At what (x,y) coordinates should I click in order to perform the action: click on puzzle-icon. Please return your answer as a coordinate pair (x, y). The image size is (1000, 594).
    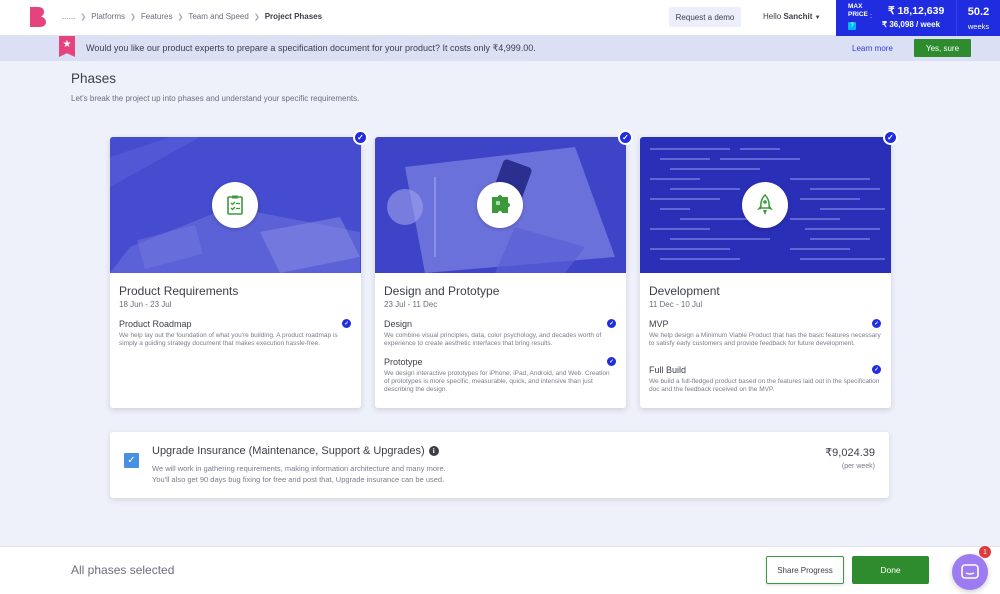
    Looking at the image, I should click on (500, 205).